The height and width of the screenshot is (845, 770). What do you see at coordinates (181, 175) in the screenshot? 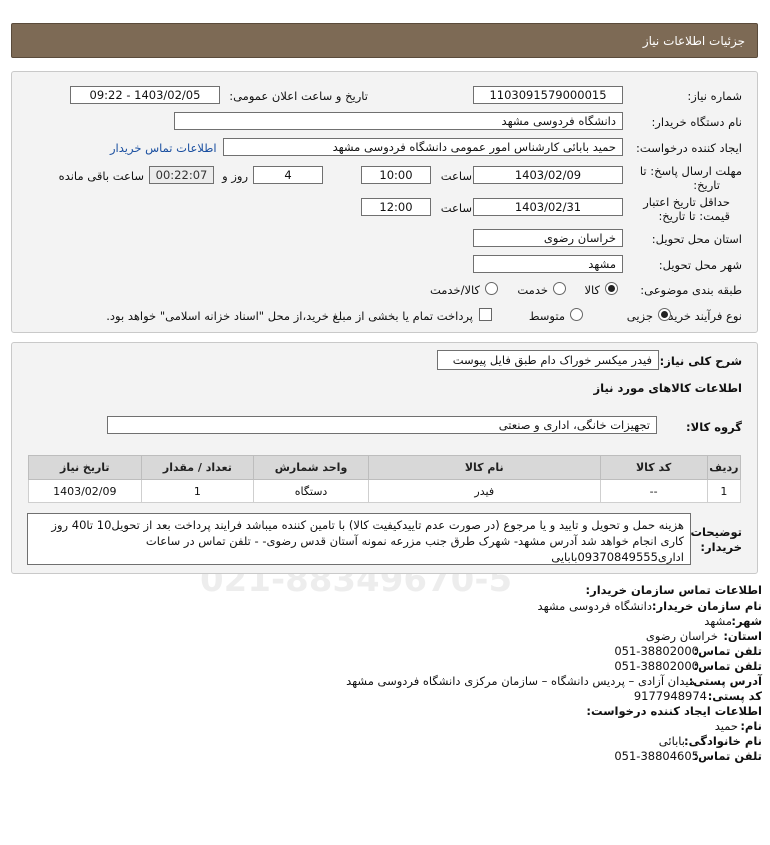
I see `remaining-time-field: 00:22:07` at bounding box center [181, 175].